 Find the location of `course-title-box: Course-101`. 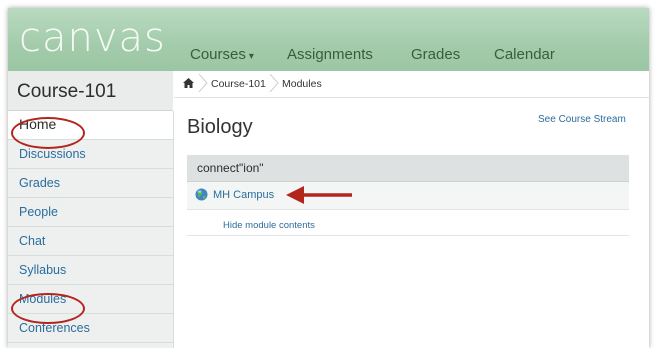

course-title-box: Course-101 is located at coordinates (90, 91).